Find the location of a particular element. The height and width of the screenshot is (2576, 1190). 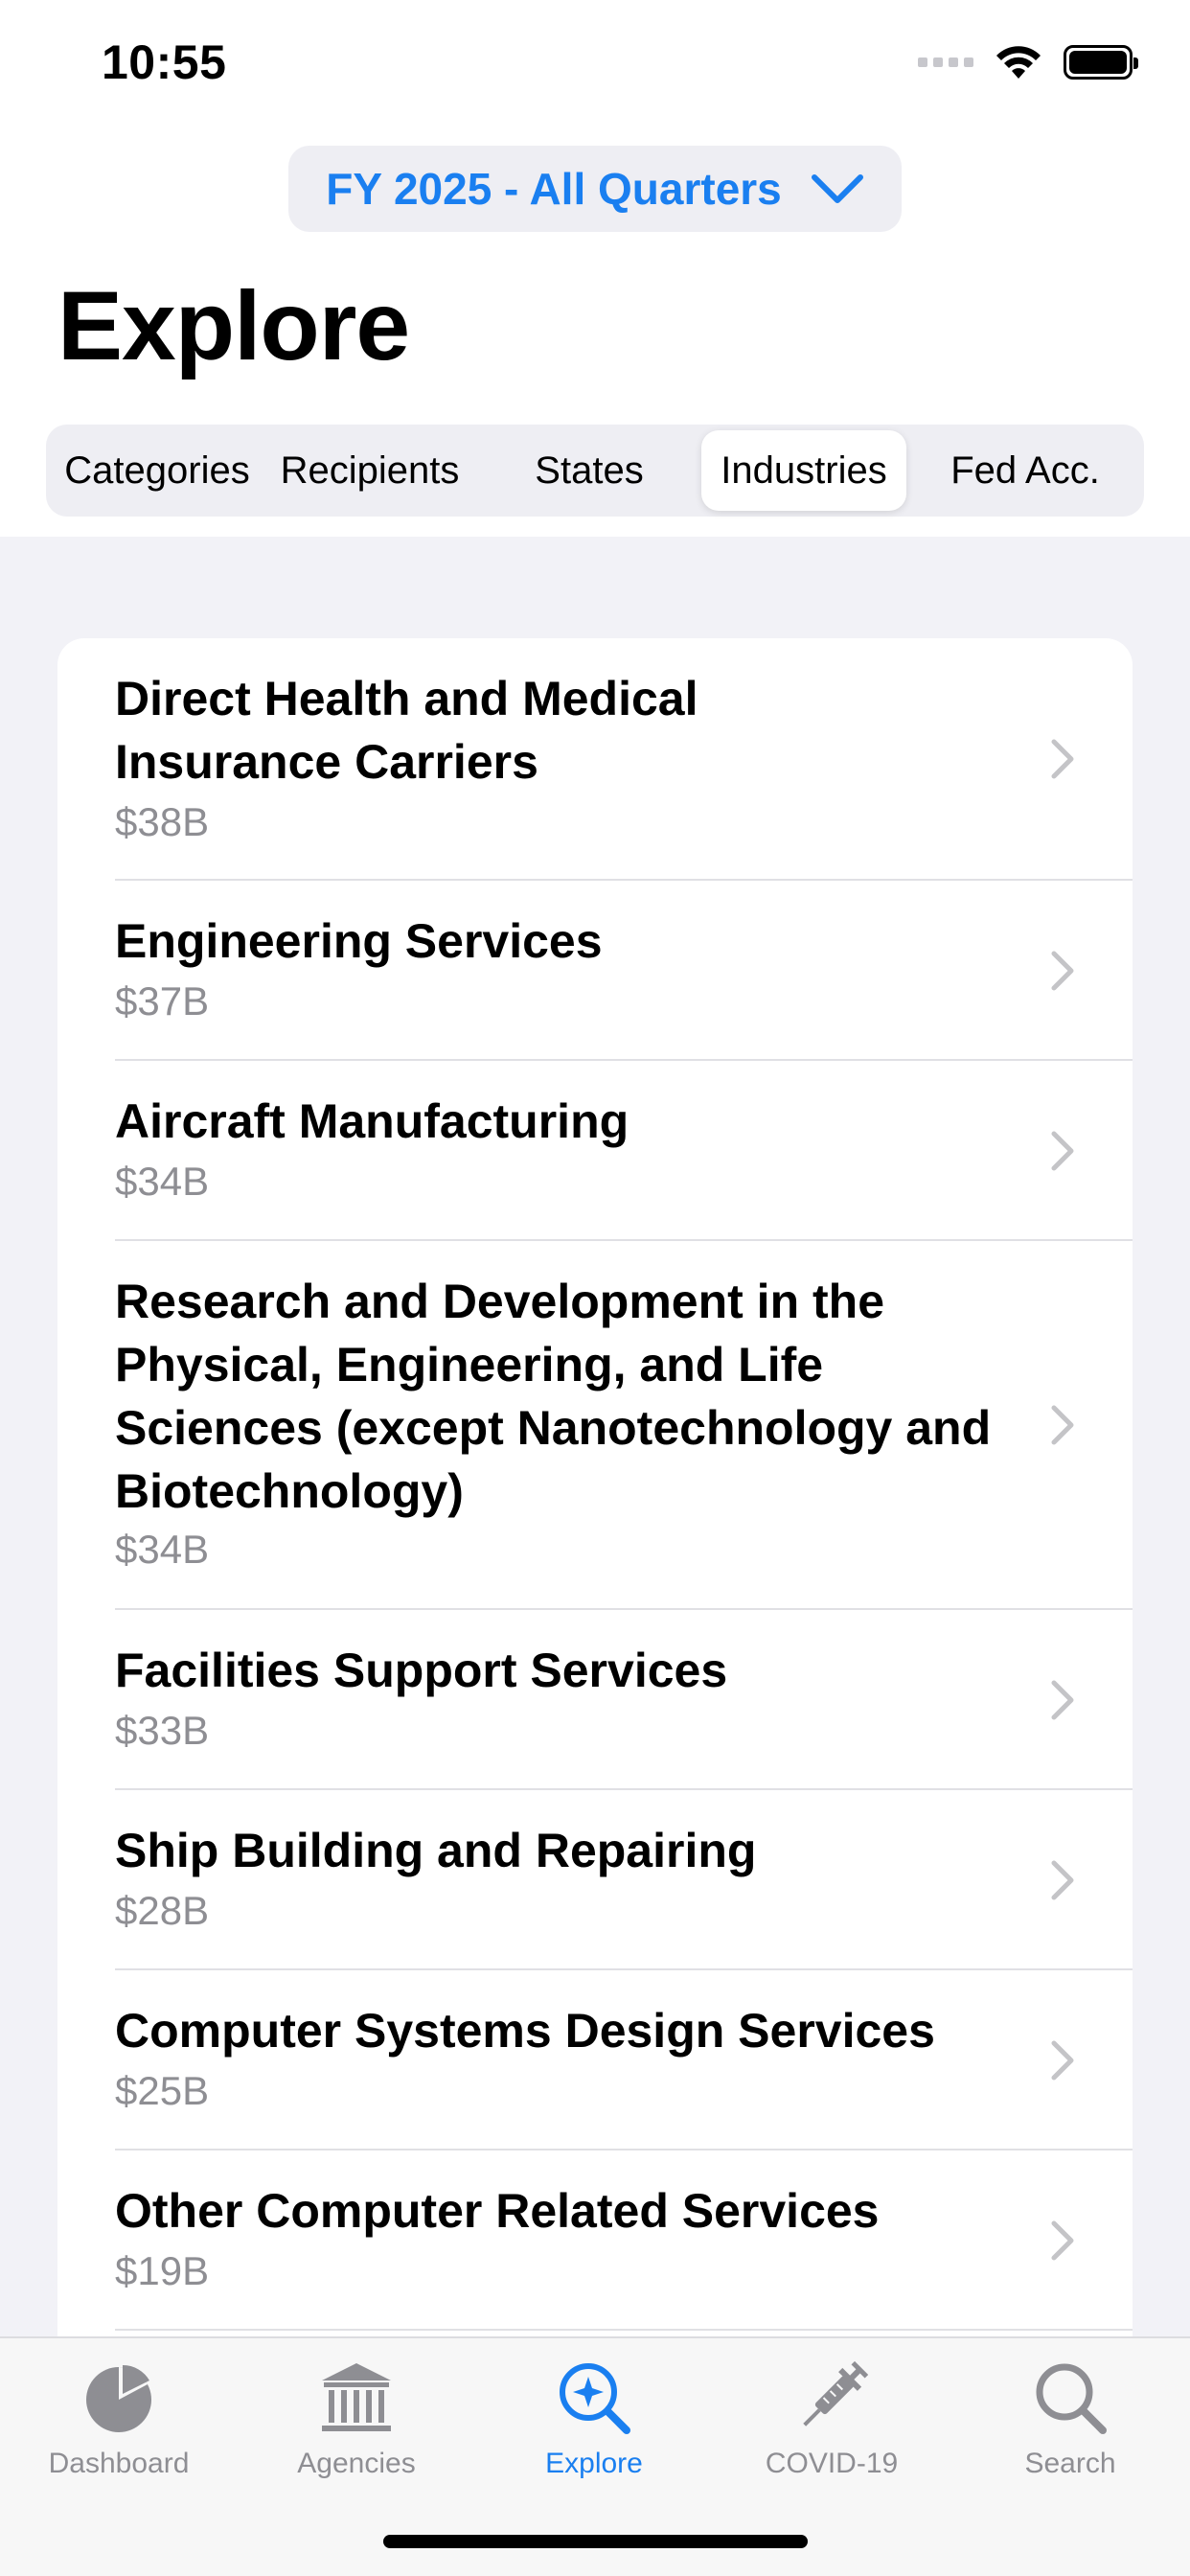

building-columns-icon is located at coordinates (357, 2397).